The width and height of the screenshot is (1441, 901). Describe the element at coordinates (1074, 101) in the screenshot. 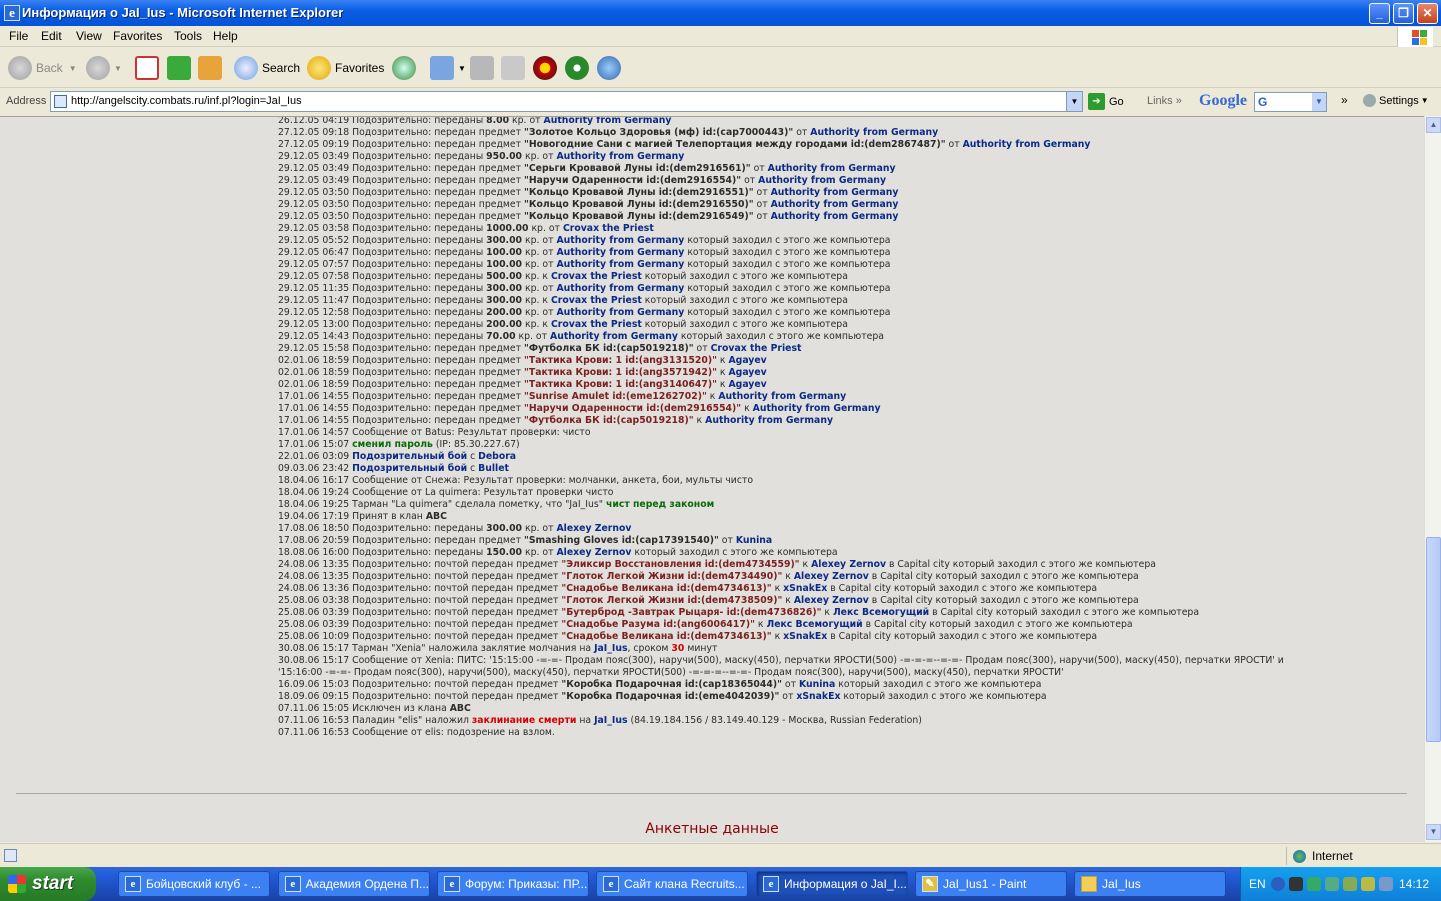

I see `chevron-down-icon: ▼` at that location.